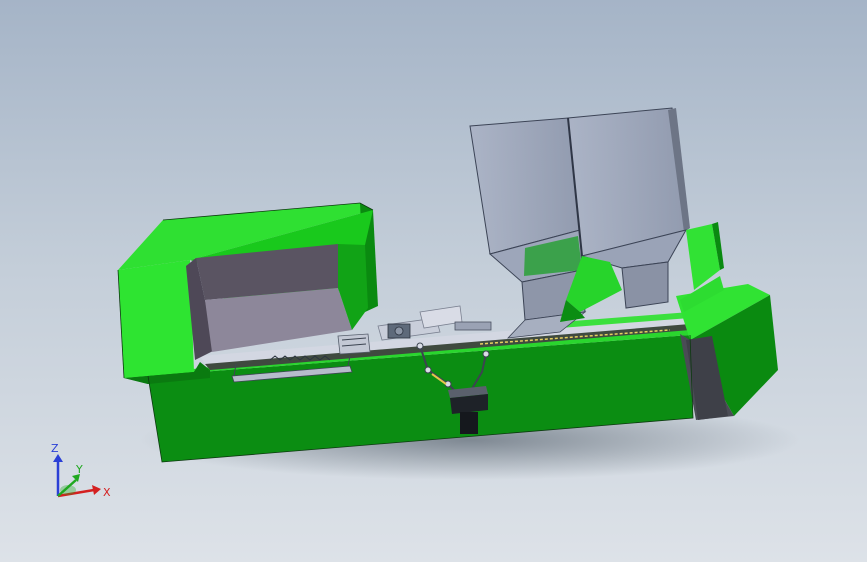 This screenshot has height=562, width=867. What do you see at coordinates (58, 458) in the screenshot?
I see `z-axis-arrow` at bounding box center [58, 458].